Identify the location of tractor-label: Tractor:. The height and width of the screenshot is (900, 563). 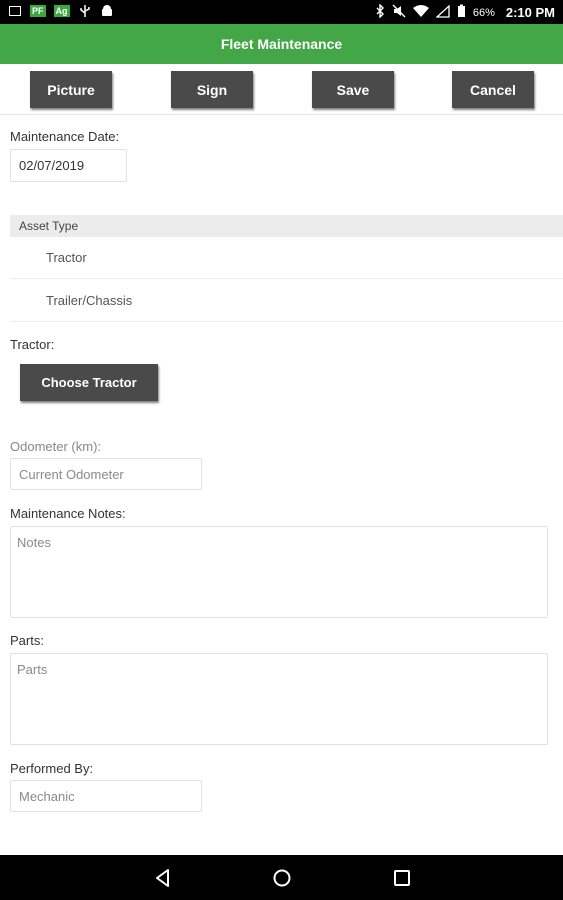
(32, 344).